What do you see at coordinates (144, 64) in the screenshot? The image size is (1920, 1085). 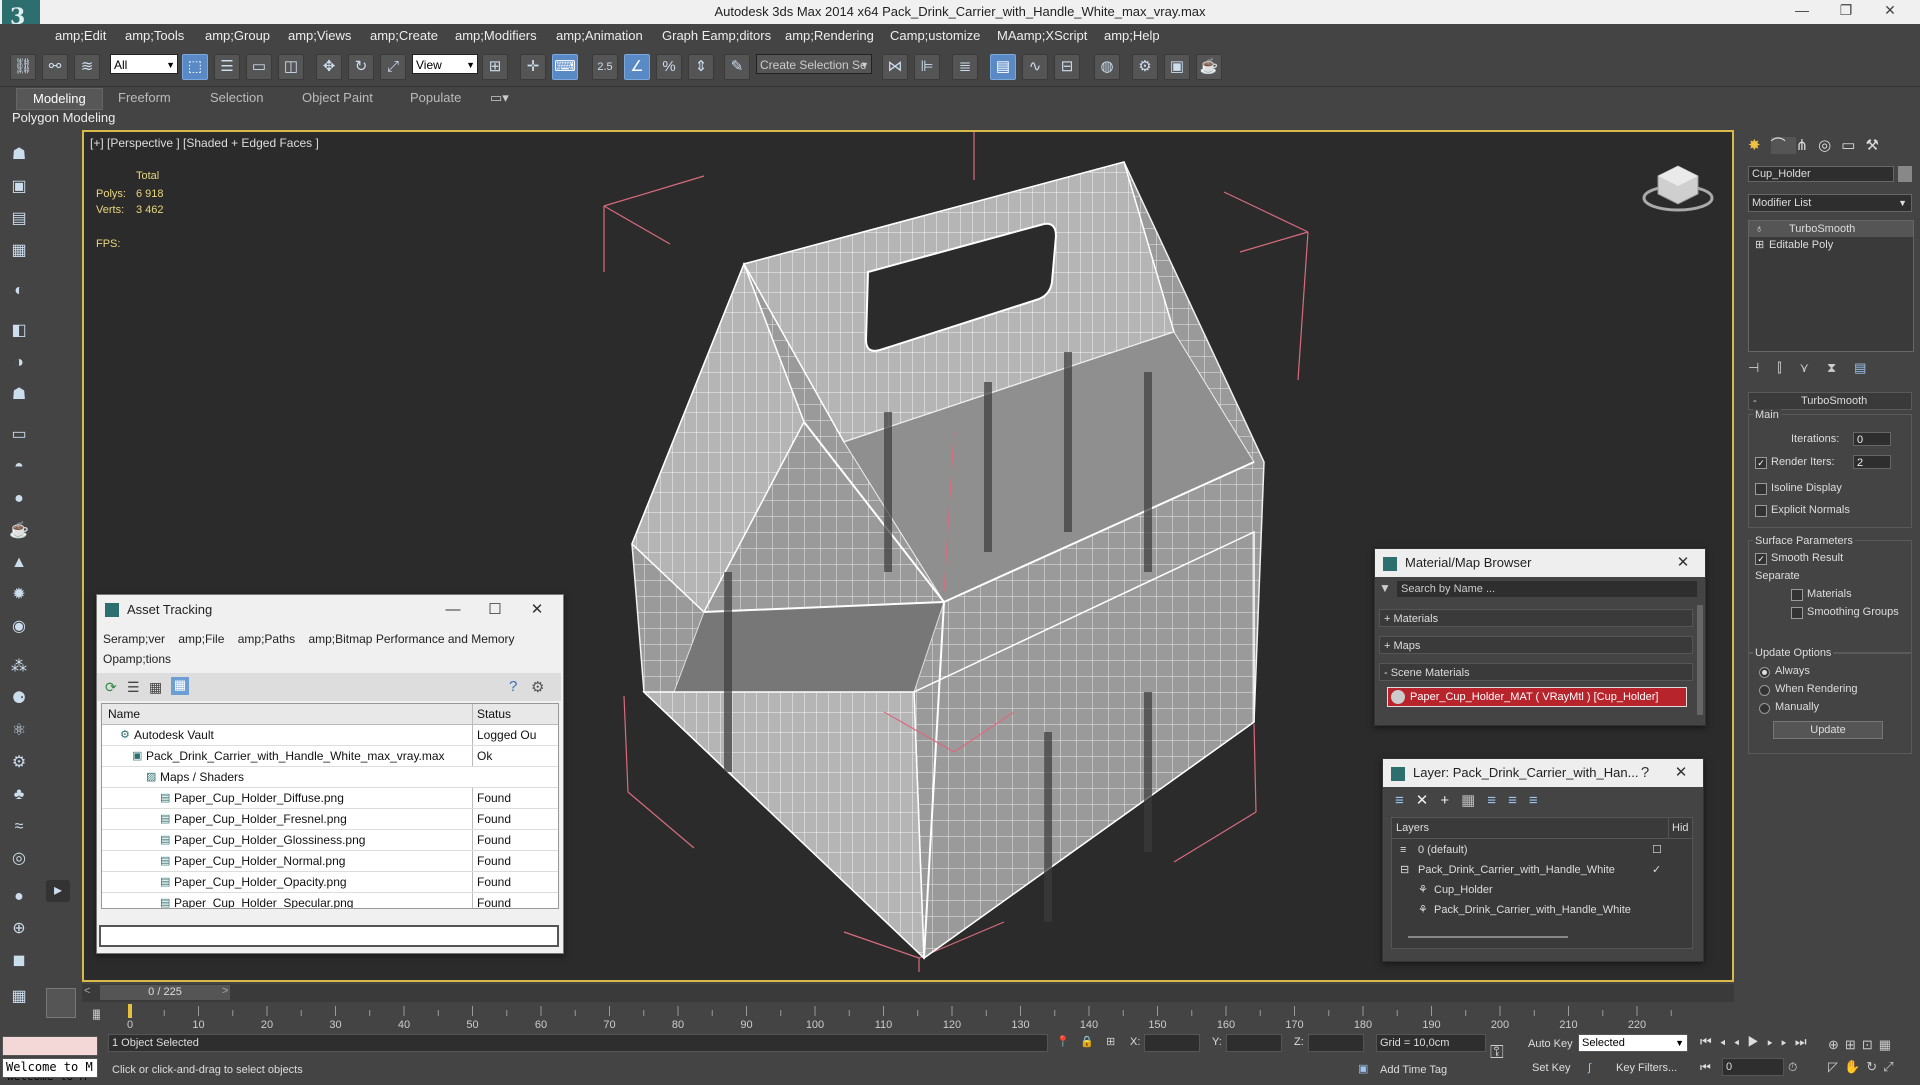 I see `selection-filter-dropdown: All ▼` at bounding box center [144, 64].